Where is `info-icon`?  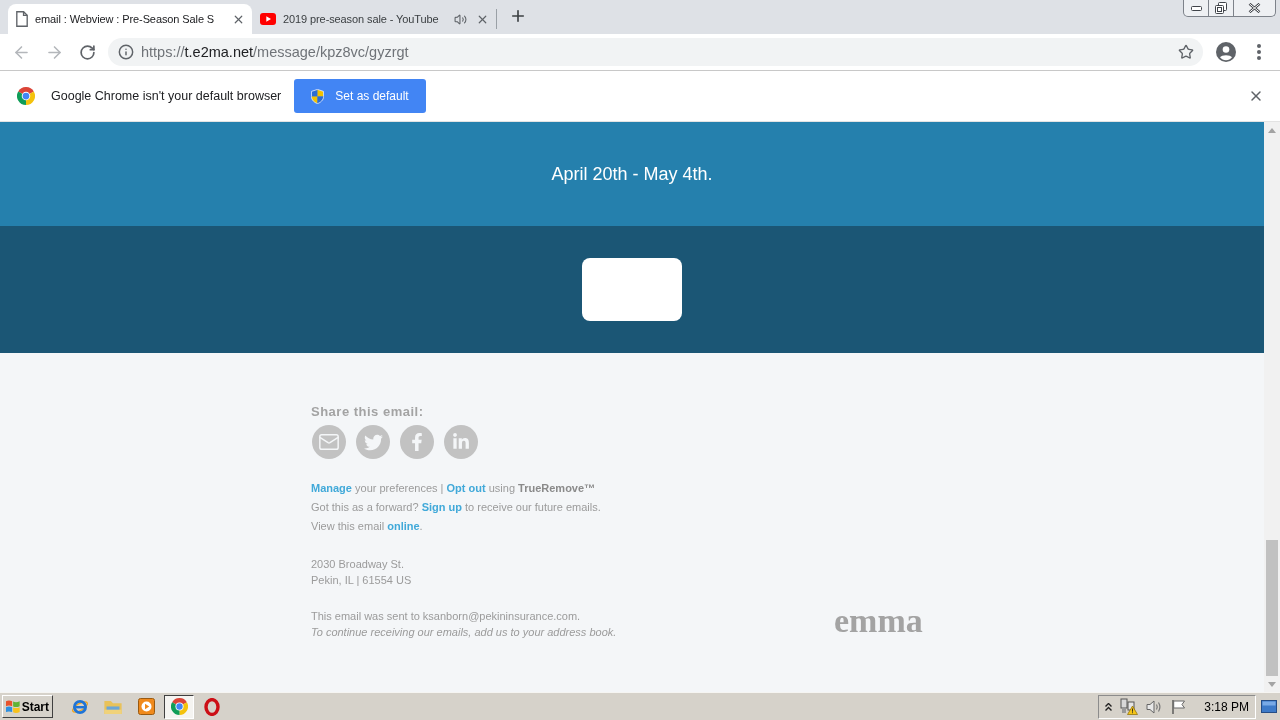
info-icon is located at coordinates (126, 52).